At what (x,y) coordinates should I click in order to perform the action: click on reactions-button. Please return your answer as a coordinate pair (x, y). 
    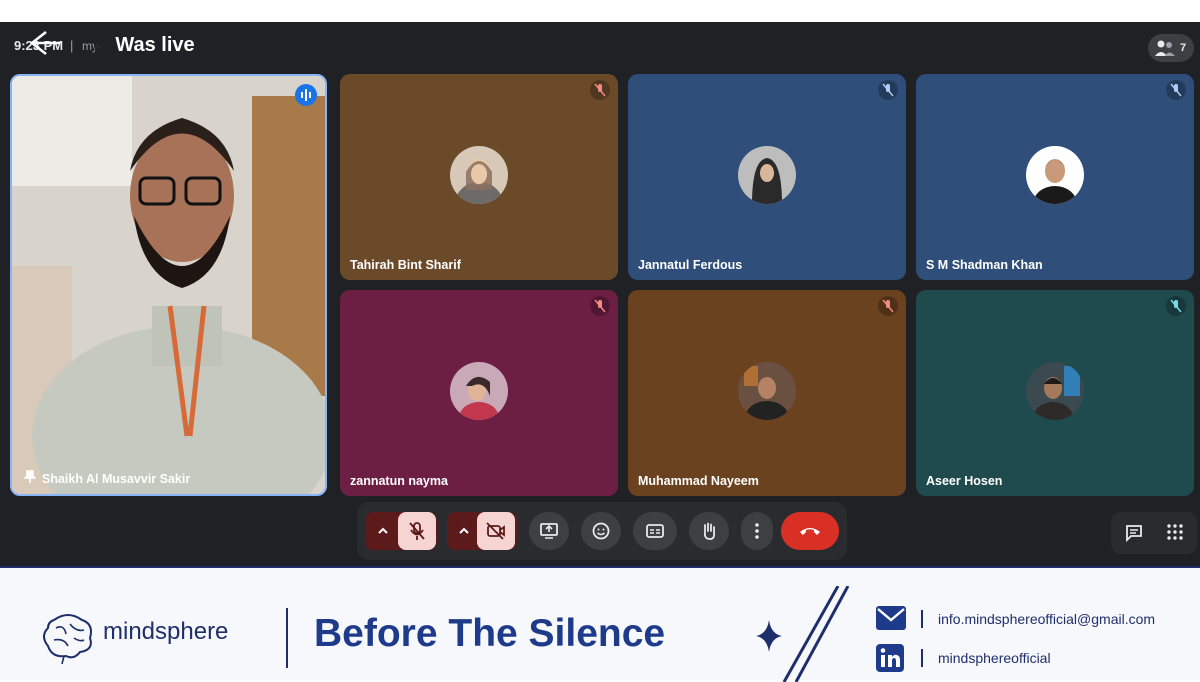
    Looking at the image, I should click on (601, 531).